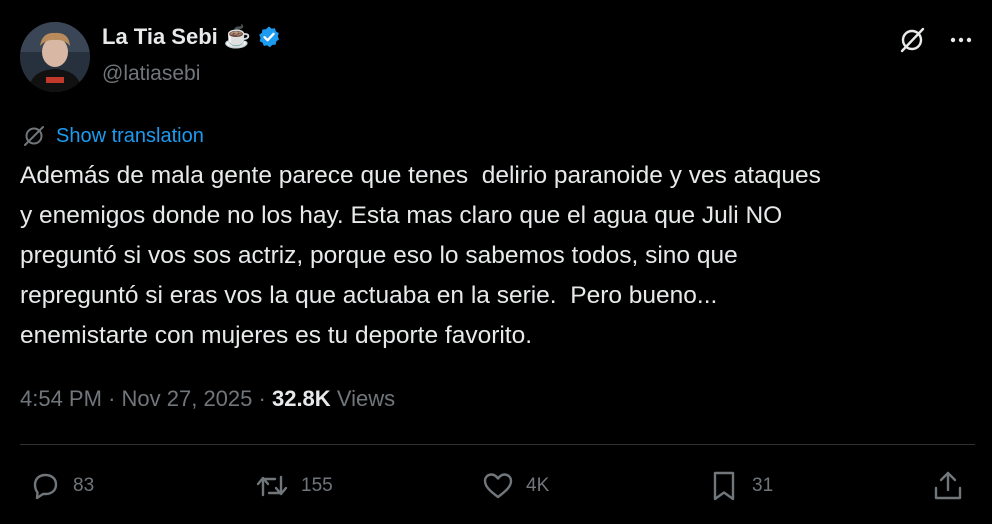  I want to click on share-icon, so click(948, 486).